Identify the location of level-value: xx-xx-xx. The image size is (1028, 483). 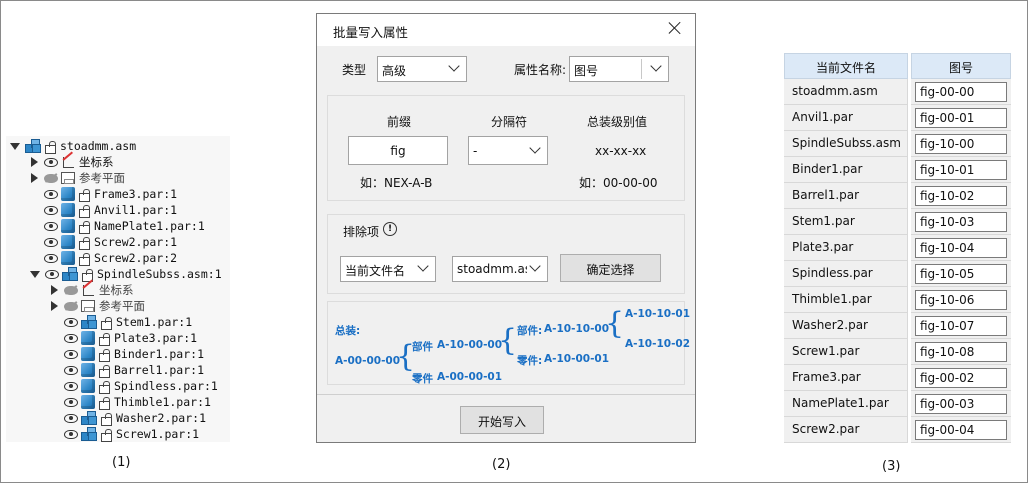
(621, 151).